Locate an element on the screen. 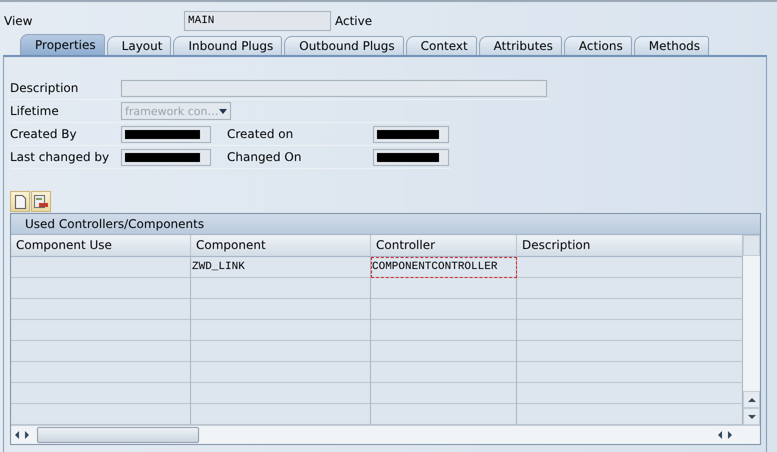 Image resolution: width=777 pixels, height=452 pixels. tab: Layout is located at coordinates (139, 45).